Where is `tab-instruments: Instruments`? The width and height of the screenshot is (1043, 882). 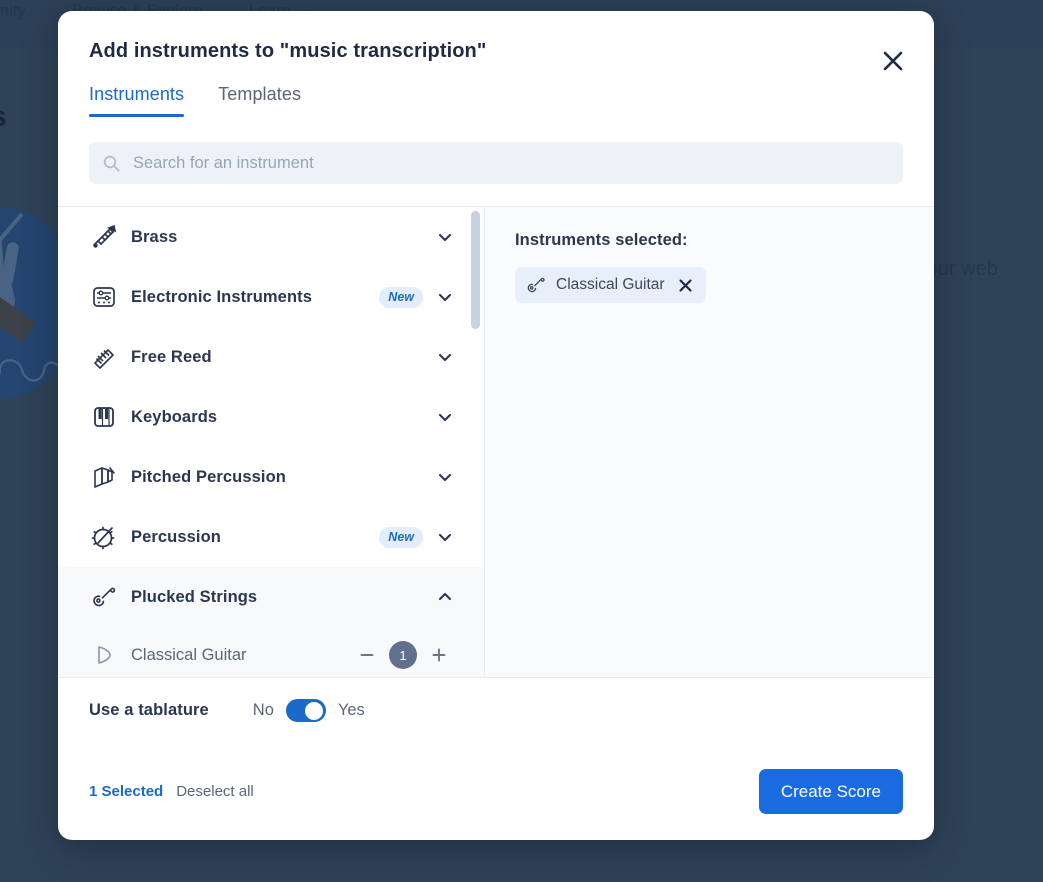 tab-instruments: Instruments is located at coordinates (137, 100).